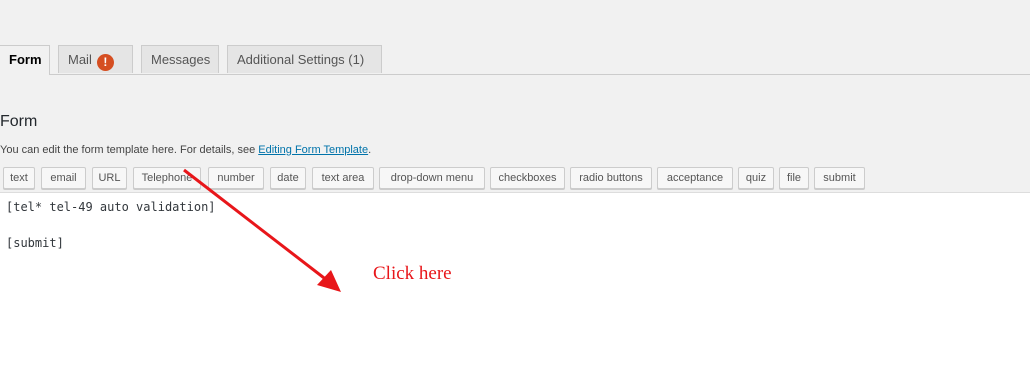 This screenshot has height=372, width=1030. Describe the element at coordinates (412, 273) in the screenshot. I see `annotation-label: Click here` at that location.